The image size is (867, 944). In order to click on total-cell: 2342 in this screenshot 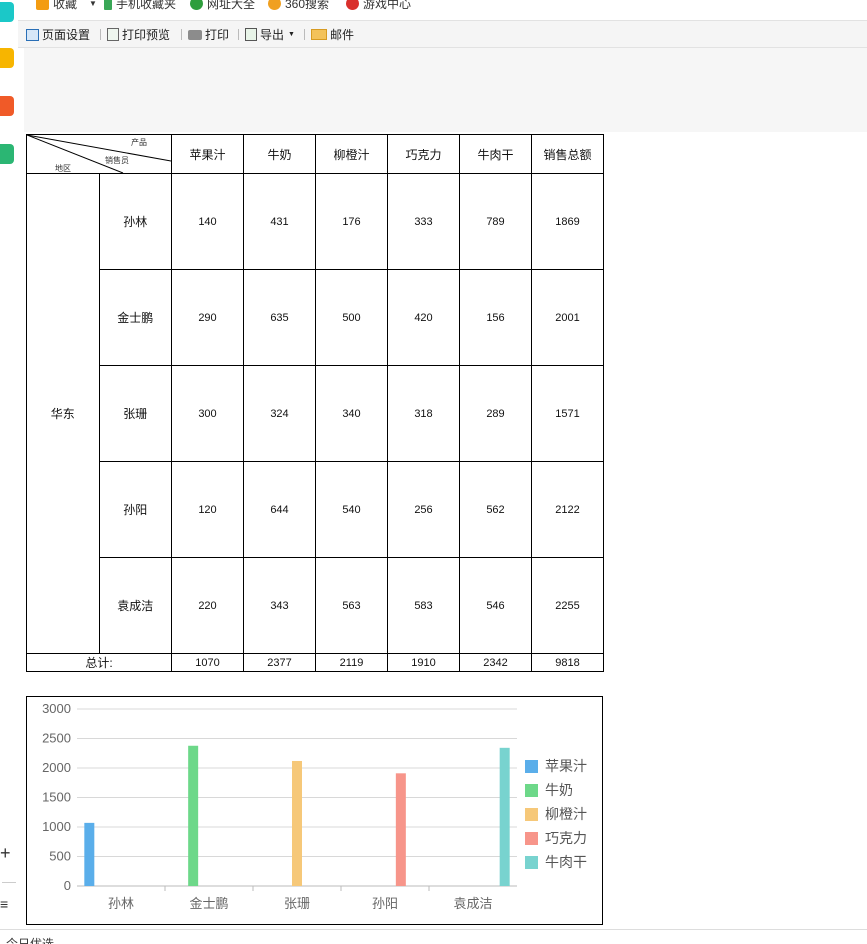, I will do `click(495, 662)`.